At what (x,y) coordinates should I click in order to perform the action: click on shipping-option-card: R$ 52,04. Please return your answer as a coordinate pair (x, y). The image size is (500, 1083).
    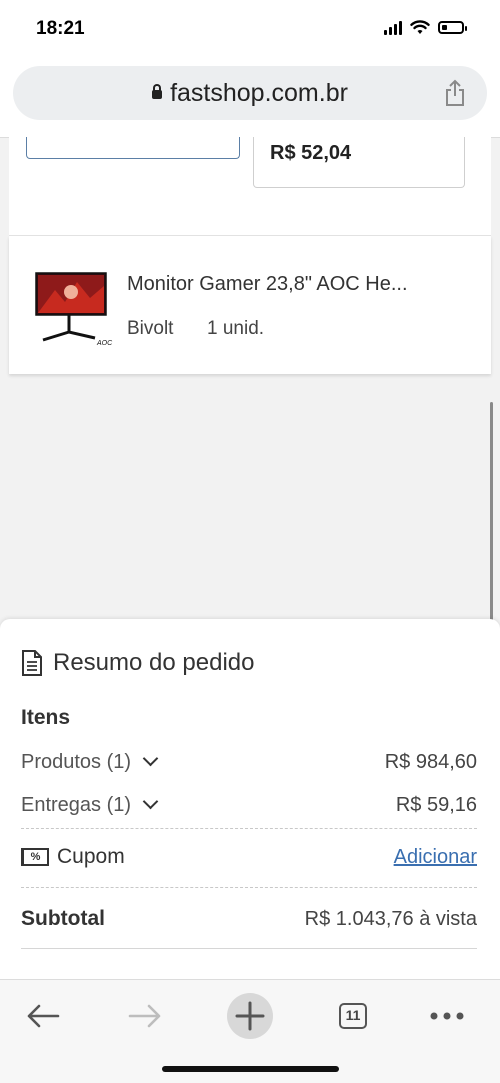
    Looking at the image, I should click on (250, 186).